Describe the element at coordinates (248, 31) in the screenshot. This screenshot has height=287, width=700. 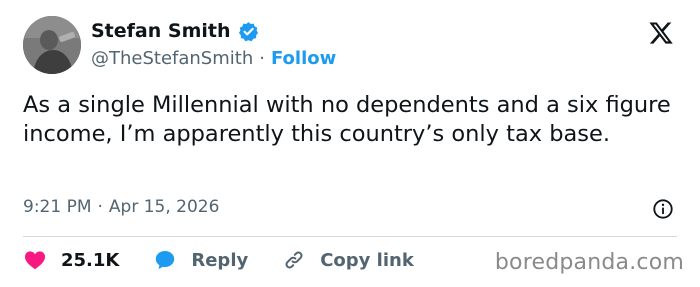
I see `verified-badge-icon` at that location.